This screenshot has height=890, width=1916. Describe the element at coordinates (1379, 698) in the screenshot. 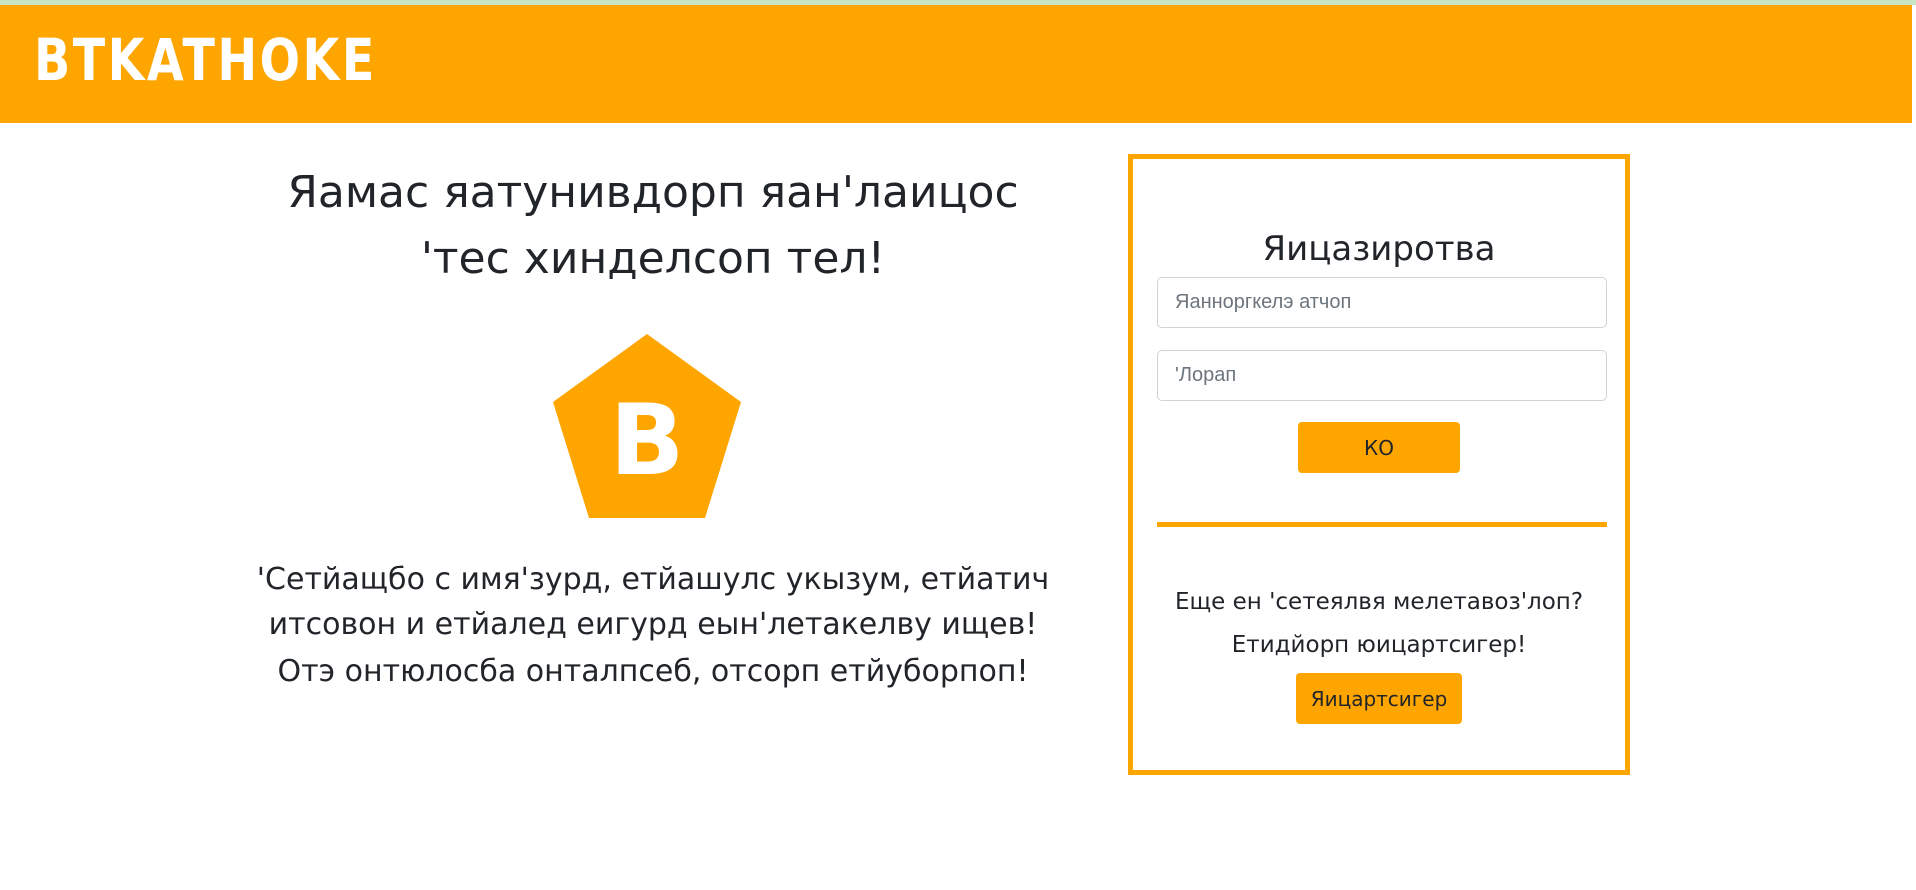

I see `register-button: Яицартсигер` at that location.